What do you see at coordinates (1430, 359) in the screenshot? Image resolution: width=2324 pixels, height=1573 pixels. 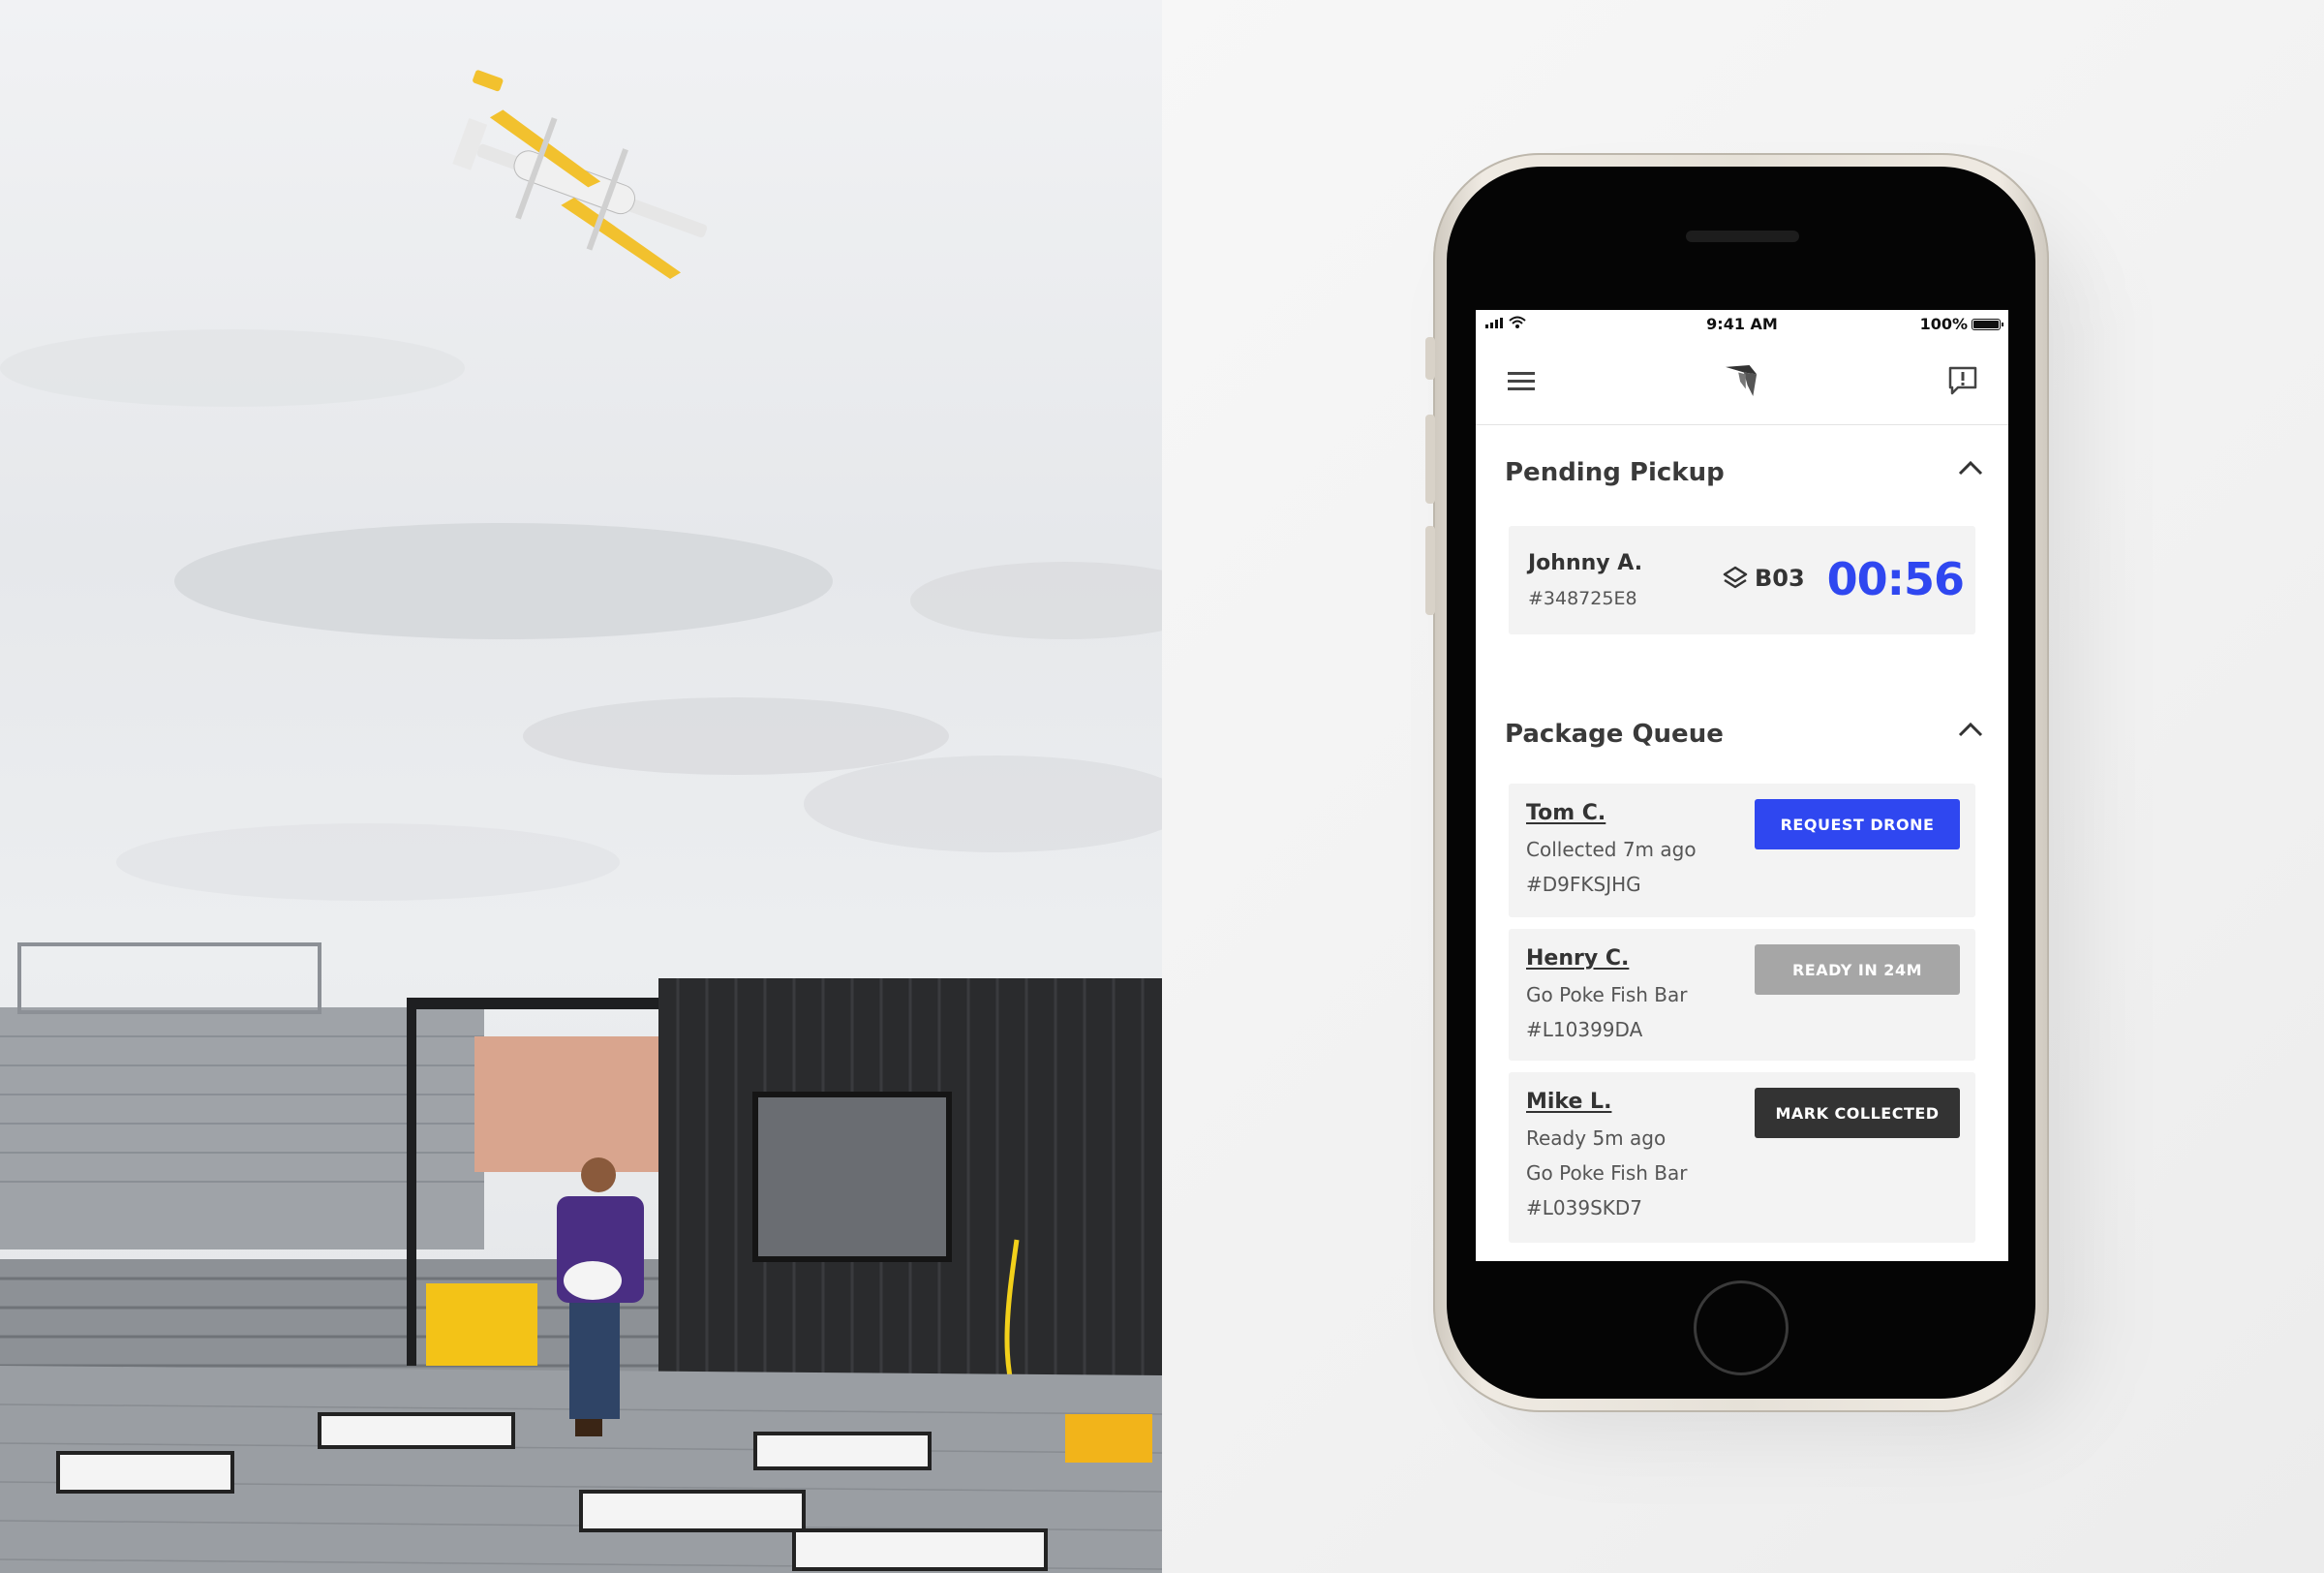 I see `mute-switch` at bounding box center [1430, 359].